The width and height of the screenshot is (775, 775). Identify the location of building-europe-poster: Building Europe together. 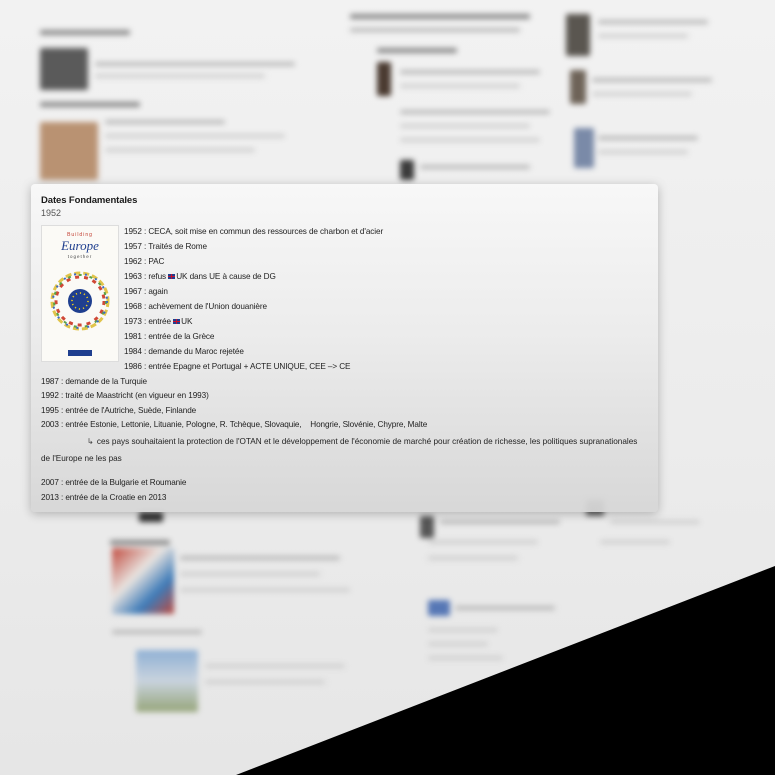
(80, 293).